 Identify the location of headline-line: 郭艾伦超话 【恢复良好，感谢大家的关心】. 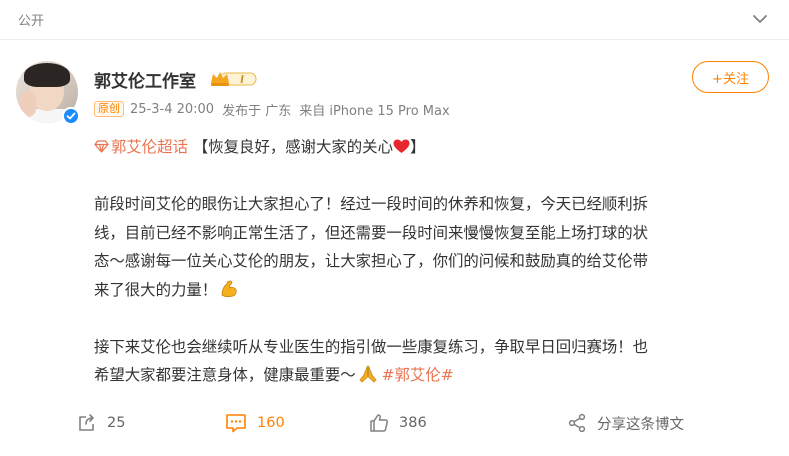
(434, 147).